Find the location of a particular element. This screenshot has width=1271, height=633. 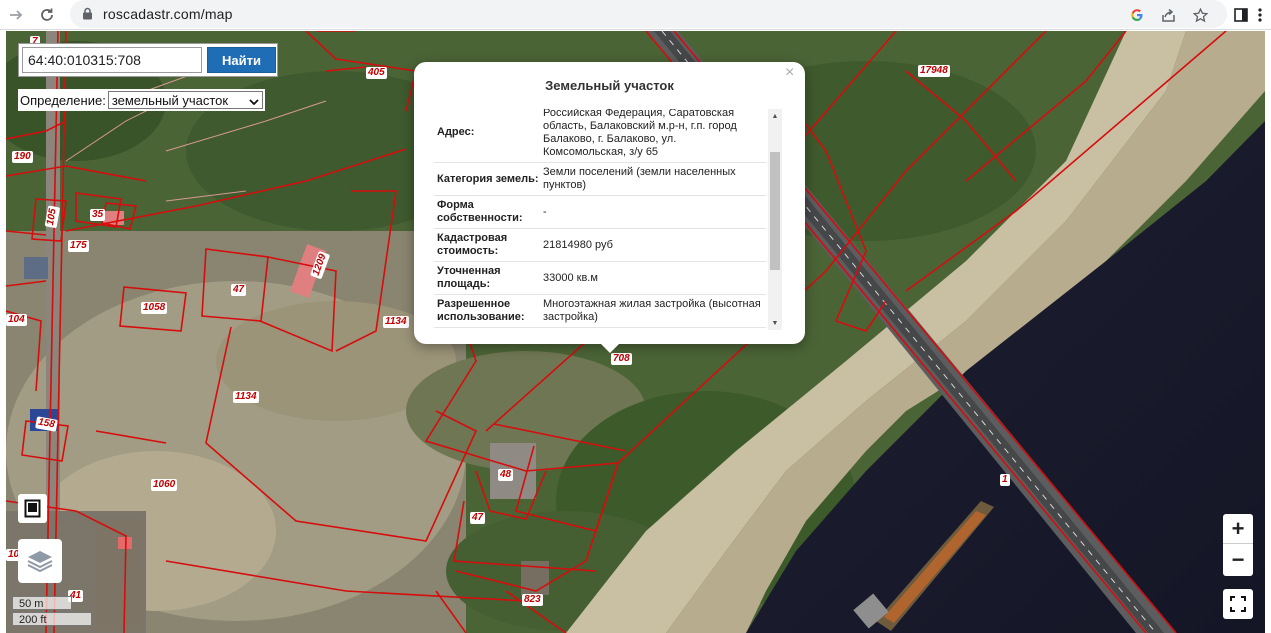

google-icon is located at coordinates (1137, 15).